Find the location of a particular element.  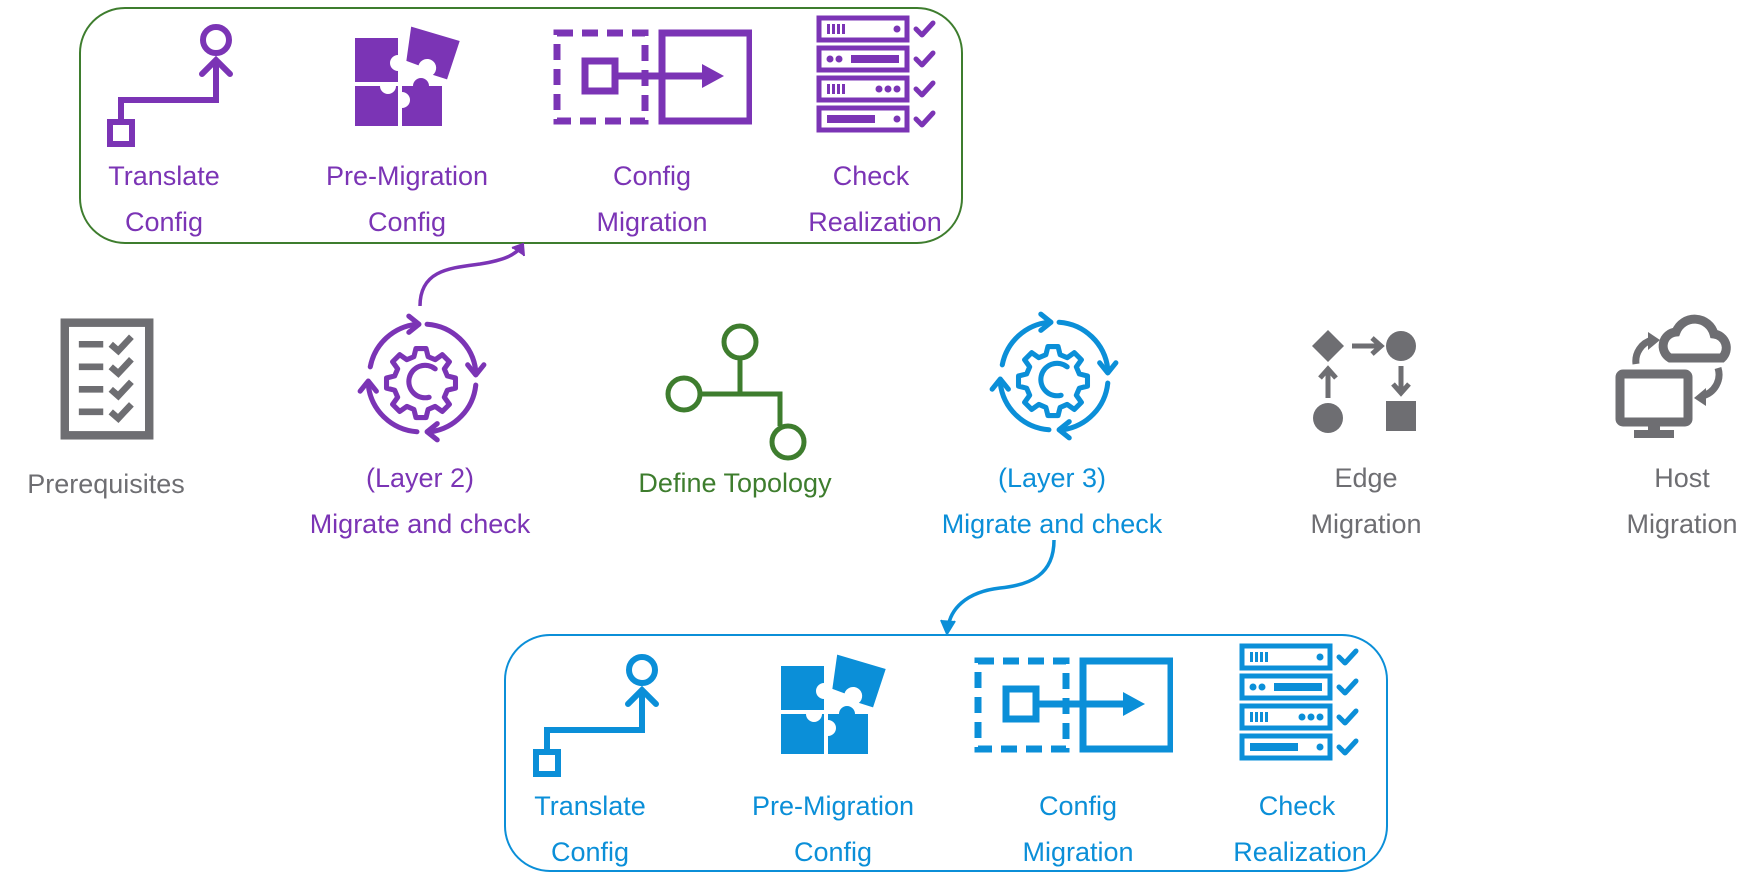

step-label: Migration is located at coordinates (1078, 852).